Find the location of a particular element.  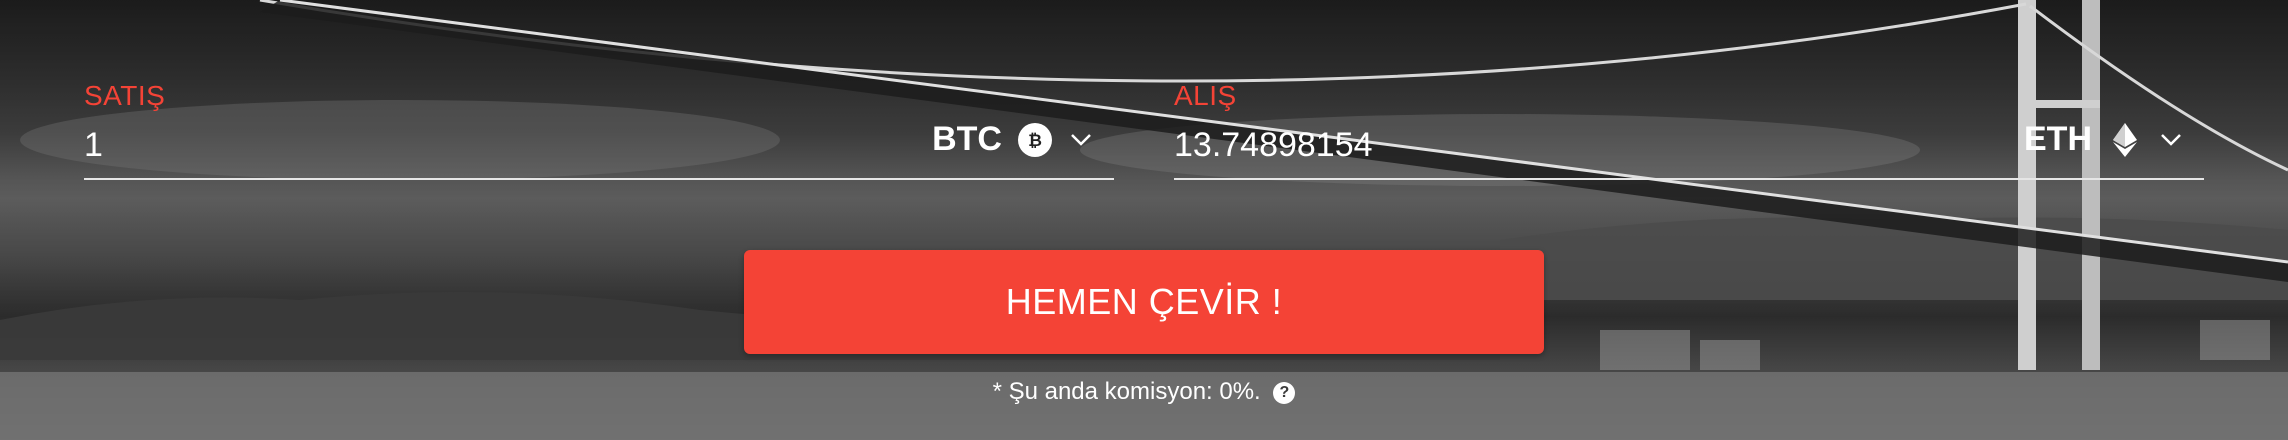

buy-label: ALIŞ is located at coordinates (1205, 95).